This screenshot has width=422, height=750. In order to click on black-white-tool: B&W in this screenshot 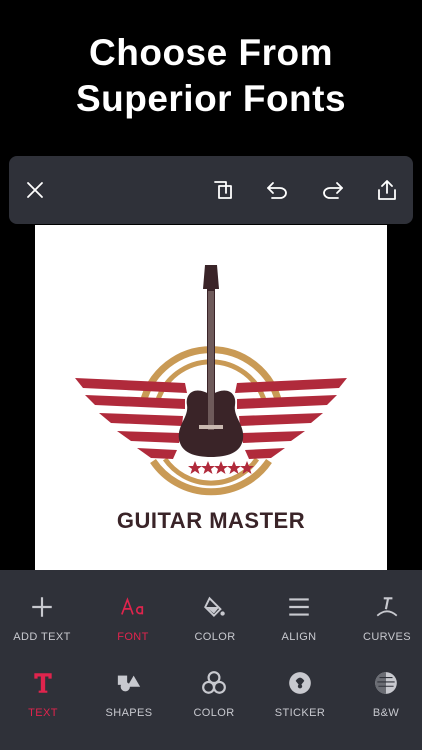, I will do `click(383, 696)`.